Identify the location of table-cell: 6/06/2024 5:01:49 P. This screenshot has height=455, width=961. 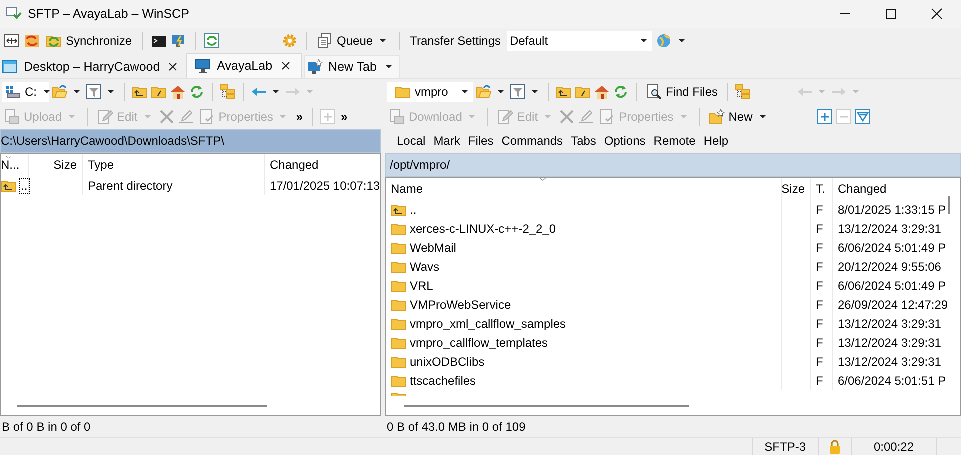
(892, 285).